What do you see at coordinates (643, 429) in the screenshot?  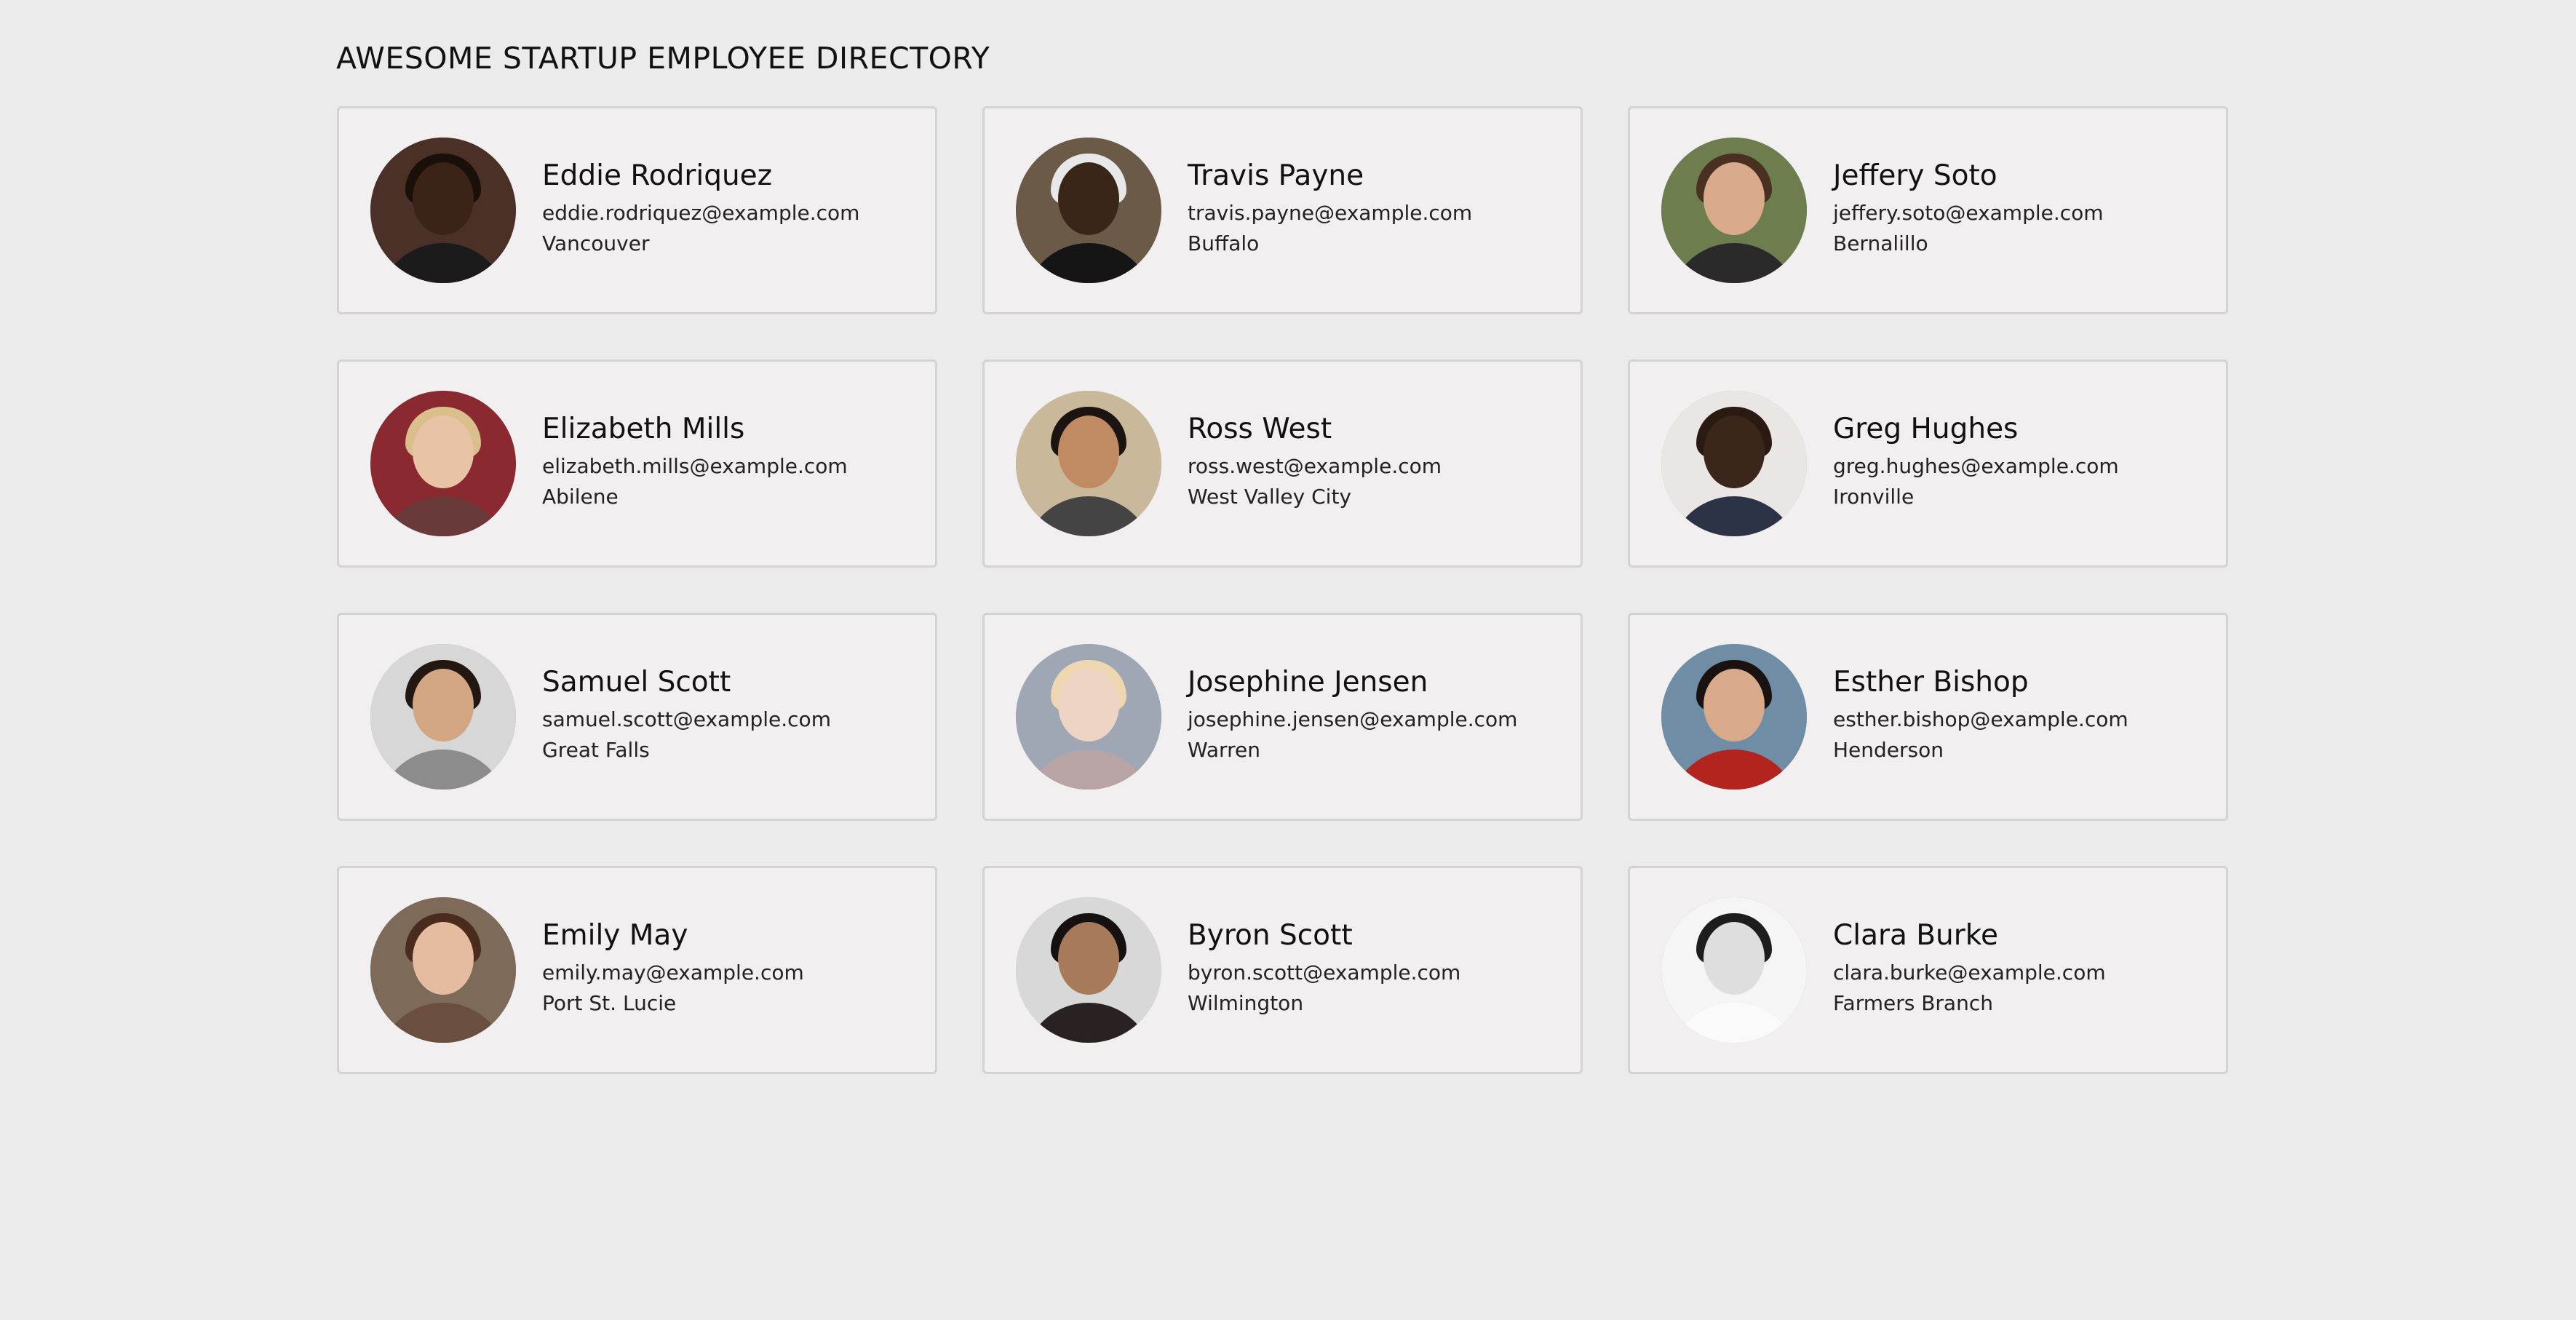 I see `employee-name: Elizabeth Mills` at bounding box center [643, 429].